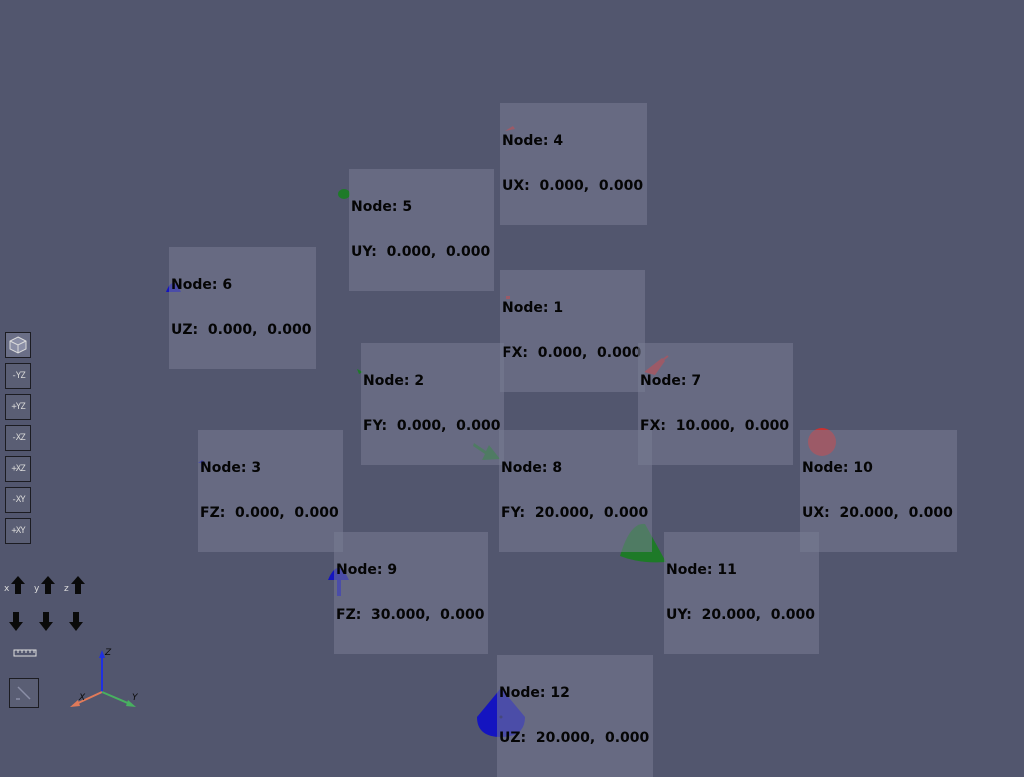  What do you see at coordinates (573, 186) in the screenshot?
I see `node-value: UX: 0.000, 0.000` at bounding box center [573, 186].